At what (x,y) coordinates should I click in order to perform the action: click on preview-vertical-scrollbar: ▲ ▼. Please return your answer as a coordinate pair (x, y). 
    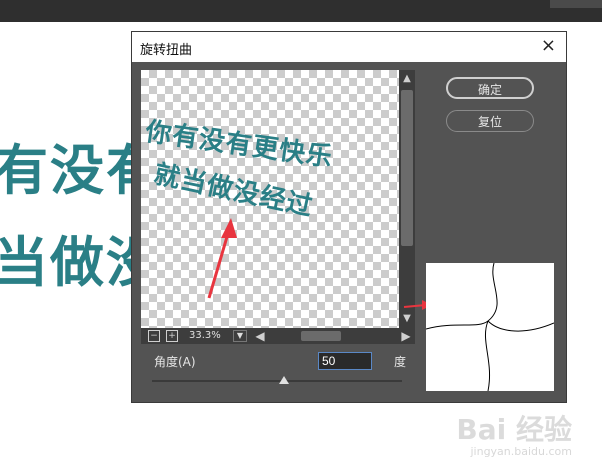
    Looking at the image, I should click on (407, 199).